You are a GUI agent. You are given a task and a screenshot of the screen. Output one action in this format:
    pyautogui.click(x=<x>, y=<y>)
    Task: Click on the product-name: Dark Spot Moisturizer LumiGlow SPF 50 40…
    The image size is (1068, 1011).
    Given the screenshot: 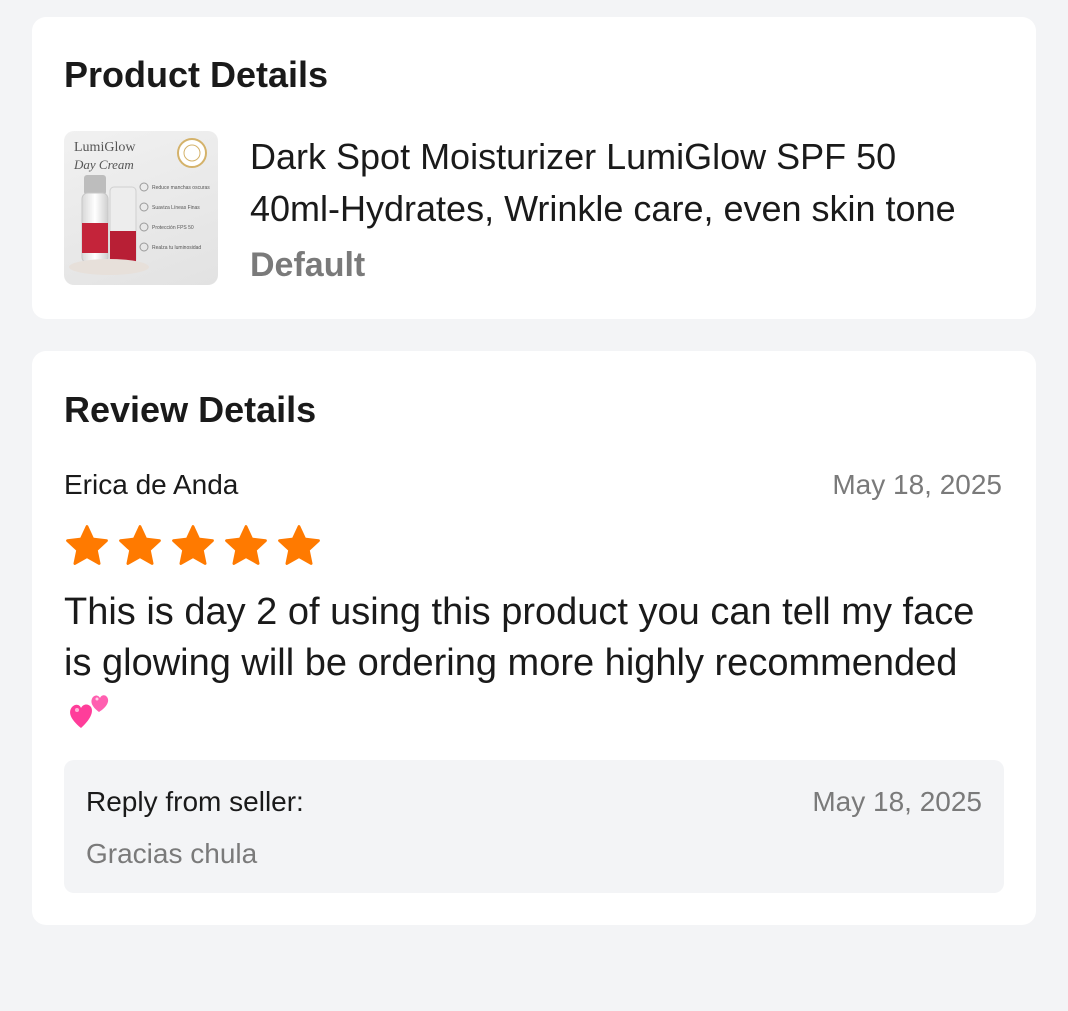 What is the action you would take?
    pyautogui.click(x=620, y=183)
    